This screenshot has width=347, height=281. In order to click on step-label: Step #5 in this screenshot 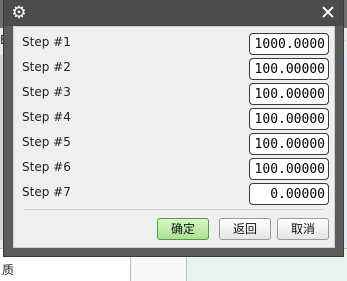, I will do `click(46, 142)`.